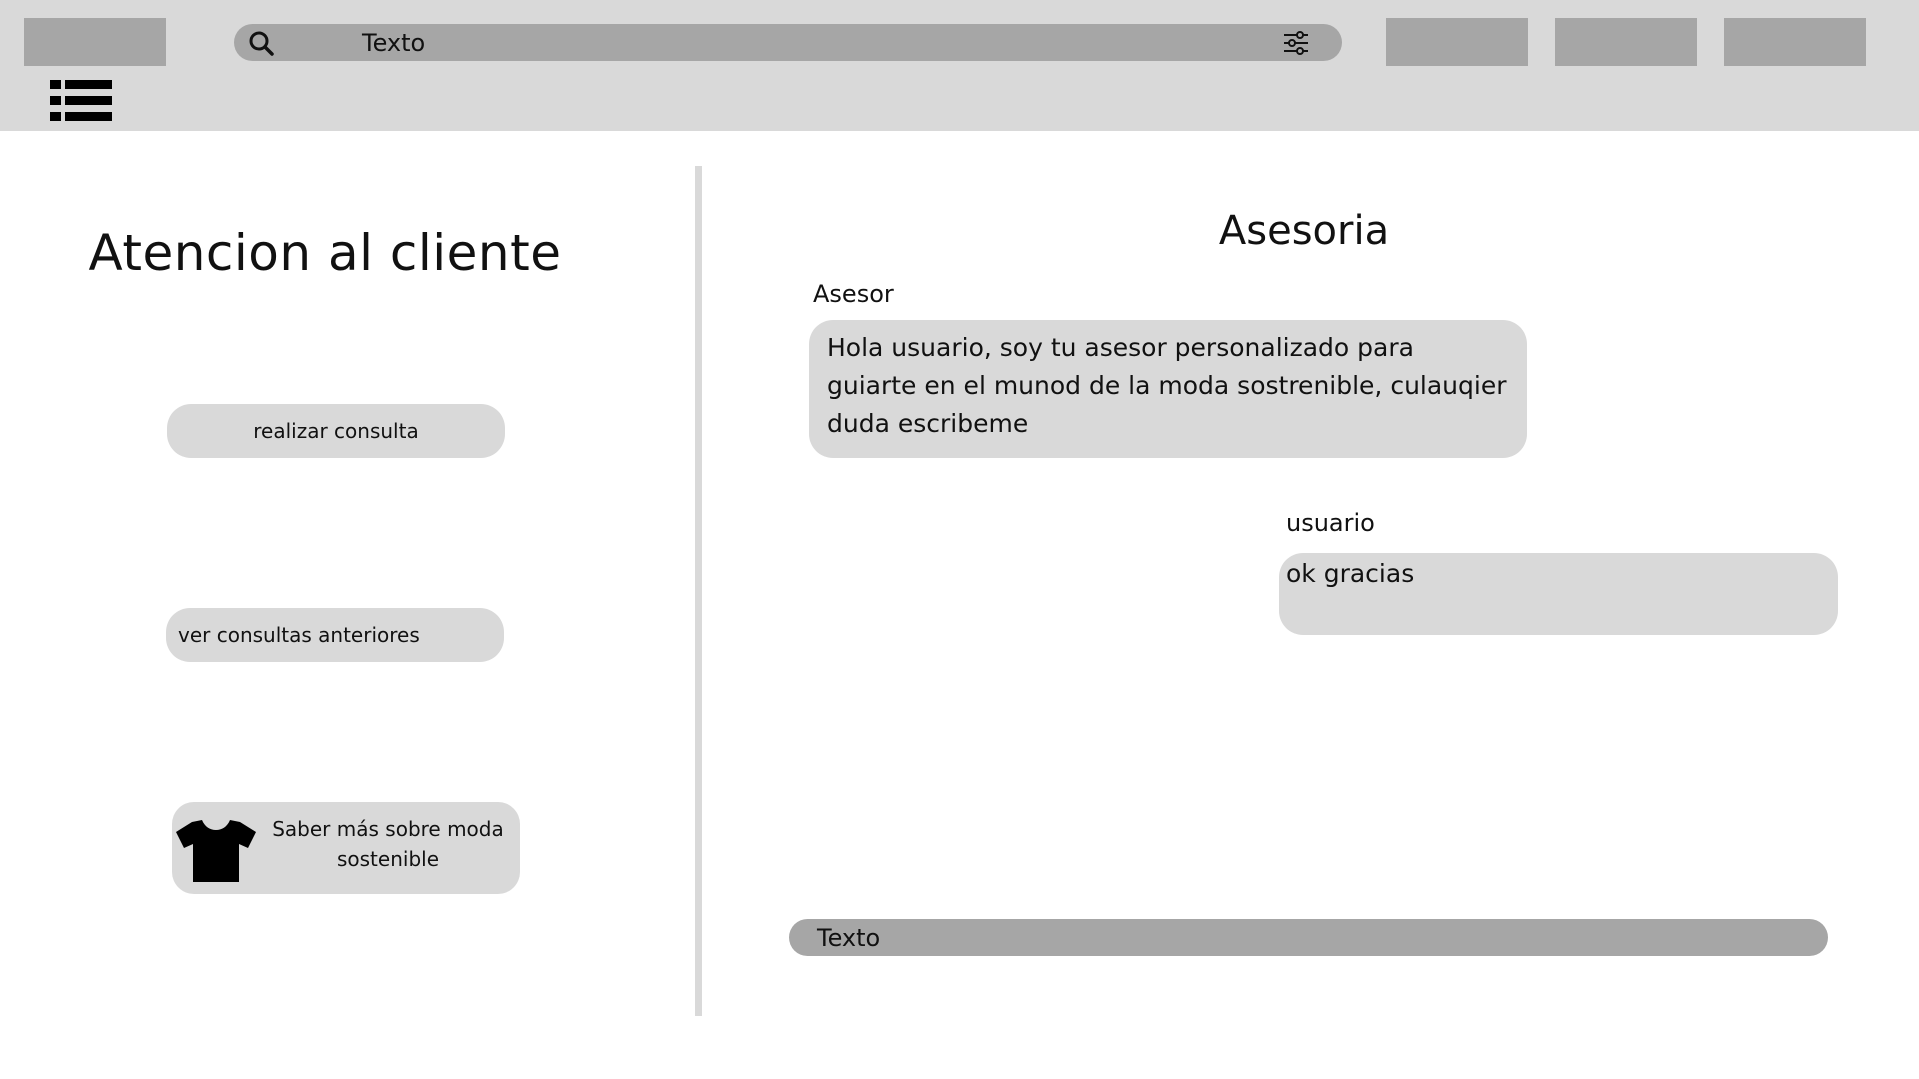  I want to click on panel-divider, so click(698, 591).